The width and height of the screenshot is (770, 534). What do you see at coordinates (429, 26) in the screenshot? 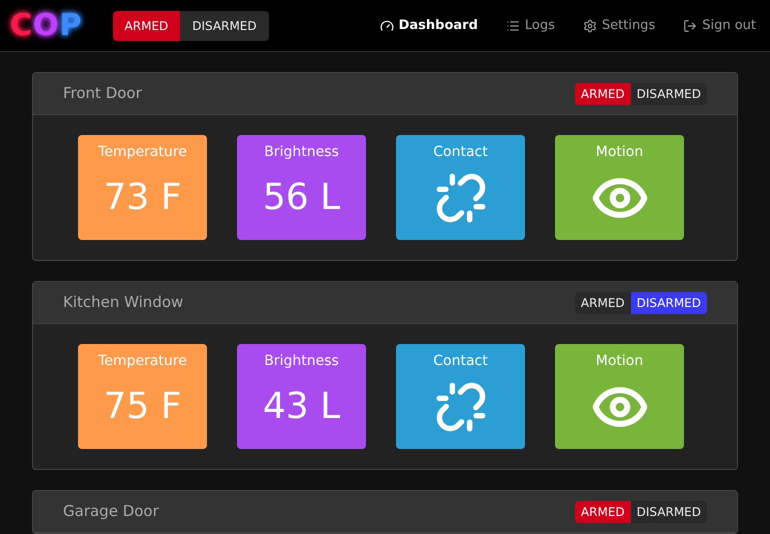
I see `nav-link: Dashboard` at bounding box center [429, 26].